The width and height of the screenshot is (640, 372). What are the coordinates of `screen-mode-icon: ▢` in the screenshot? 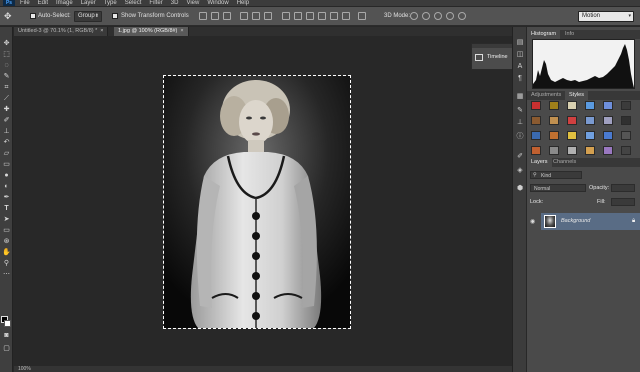 It's located at (6, 349).